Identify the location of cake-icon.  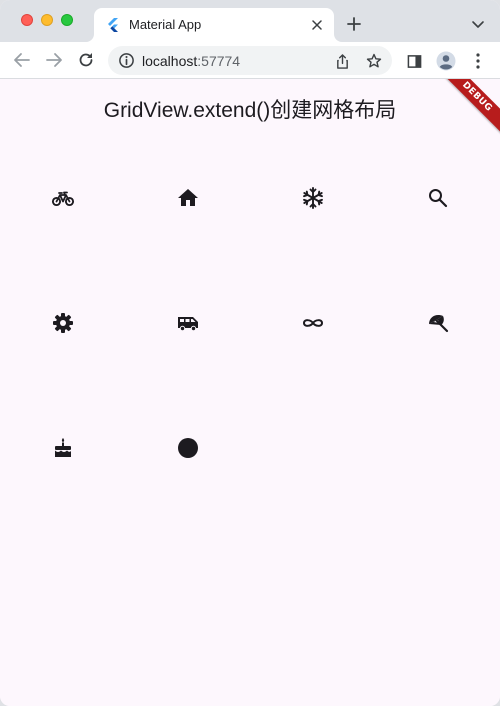
(62, 447).